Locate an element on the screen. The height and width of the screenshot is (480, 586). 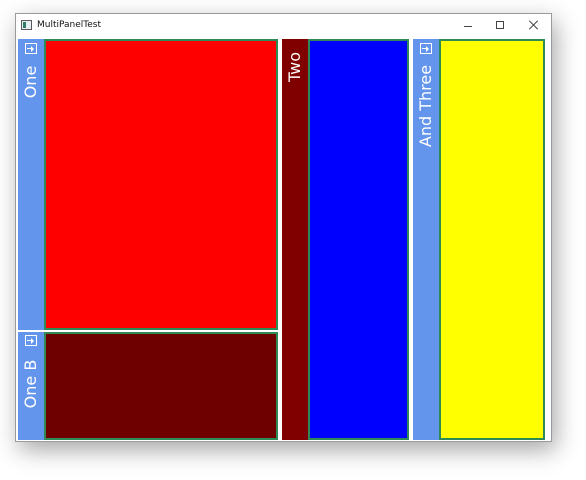
panel-label-two: Two is located at coordinates (294, 67).